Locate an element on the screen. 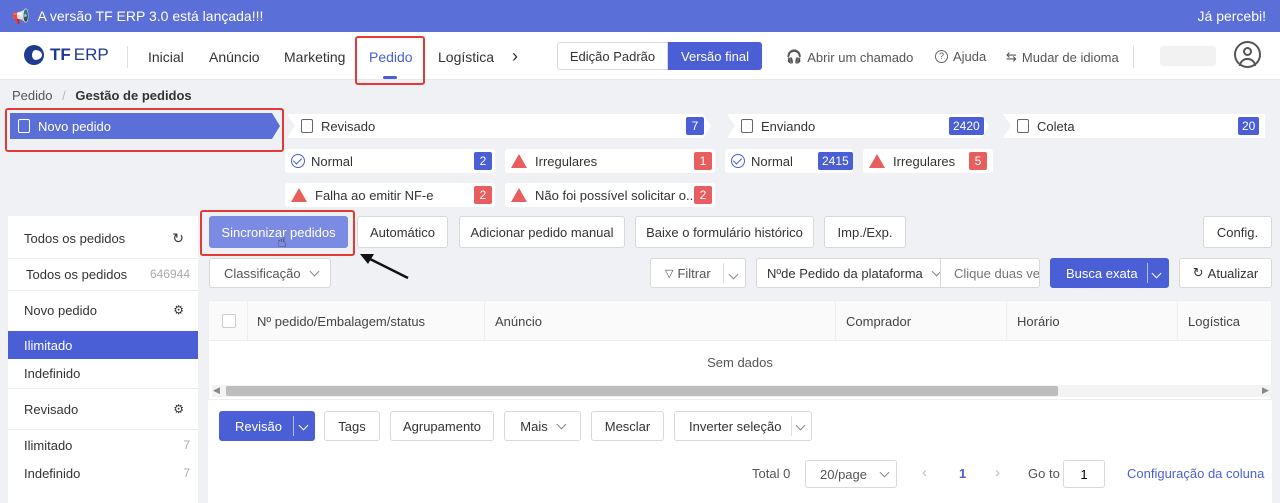 This screenshot has width=1280, height=503. reviewed-irregular-filter: Irregulares is located at coordinates (610, 161).